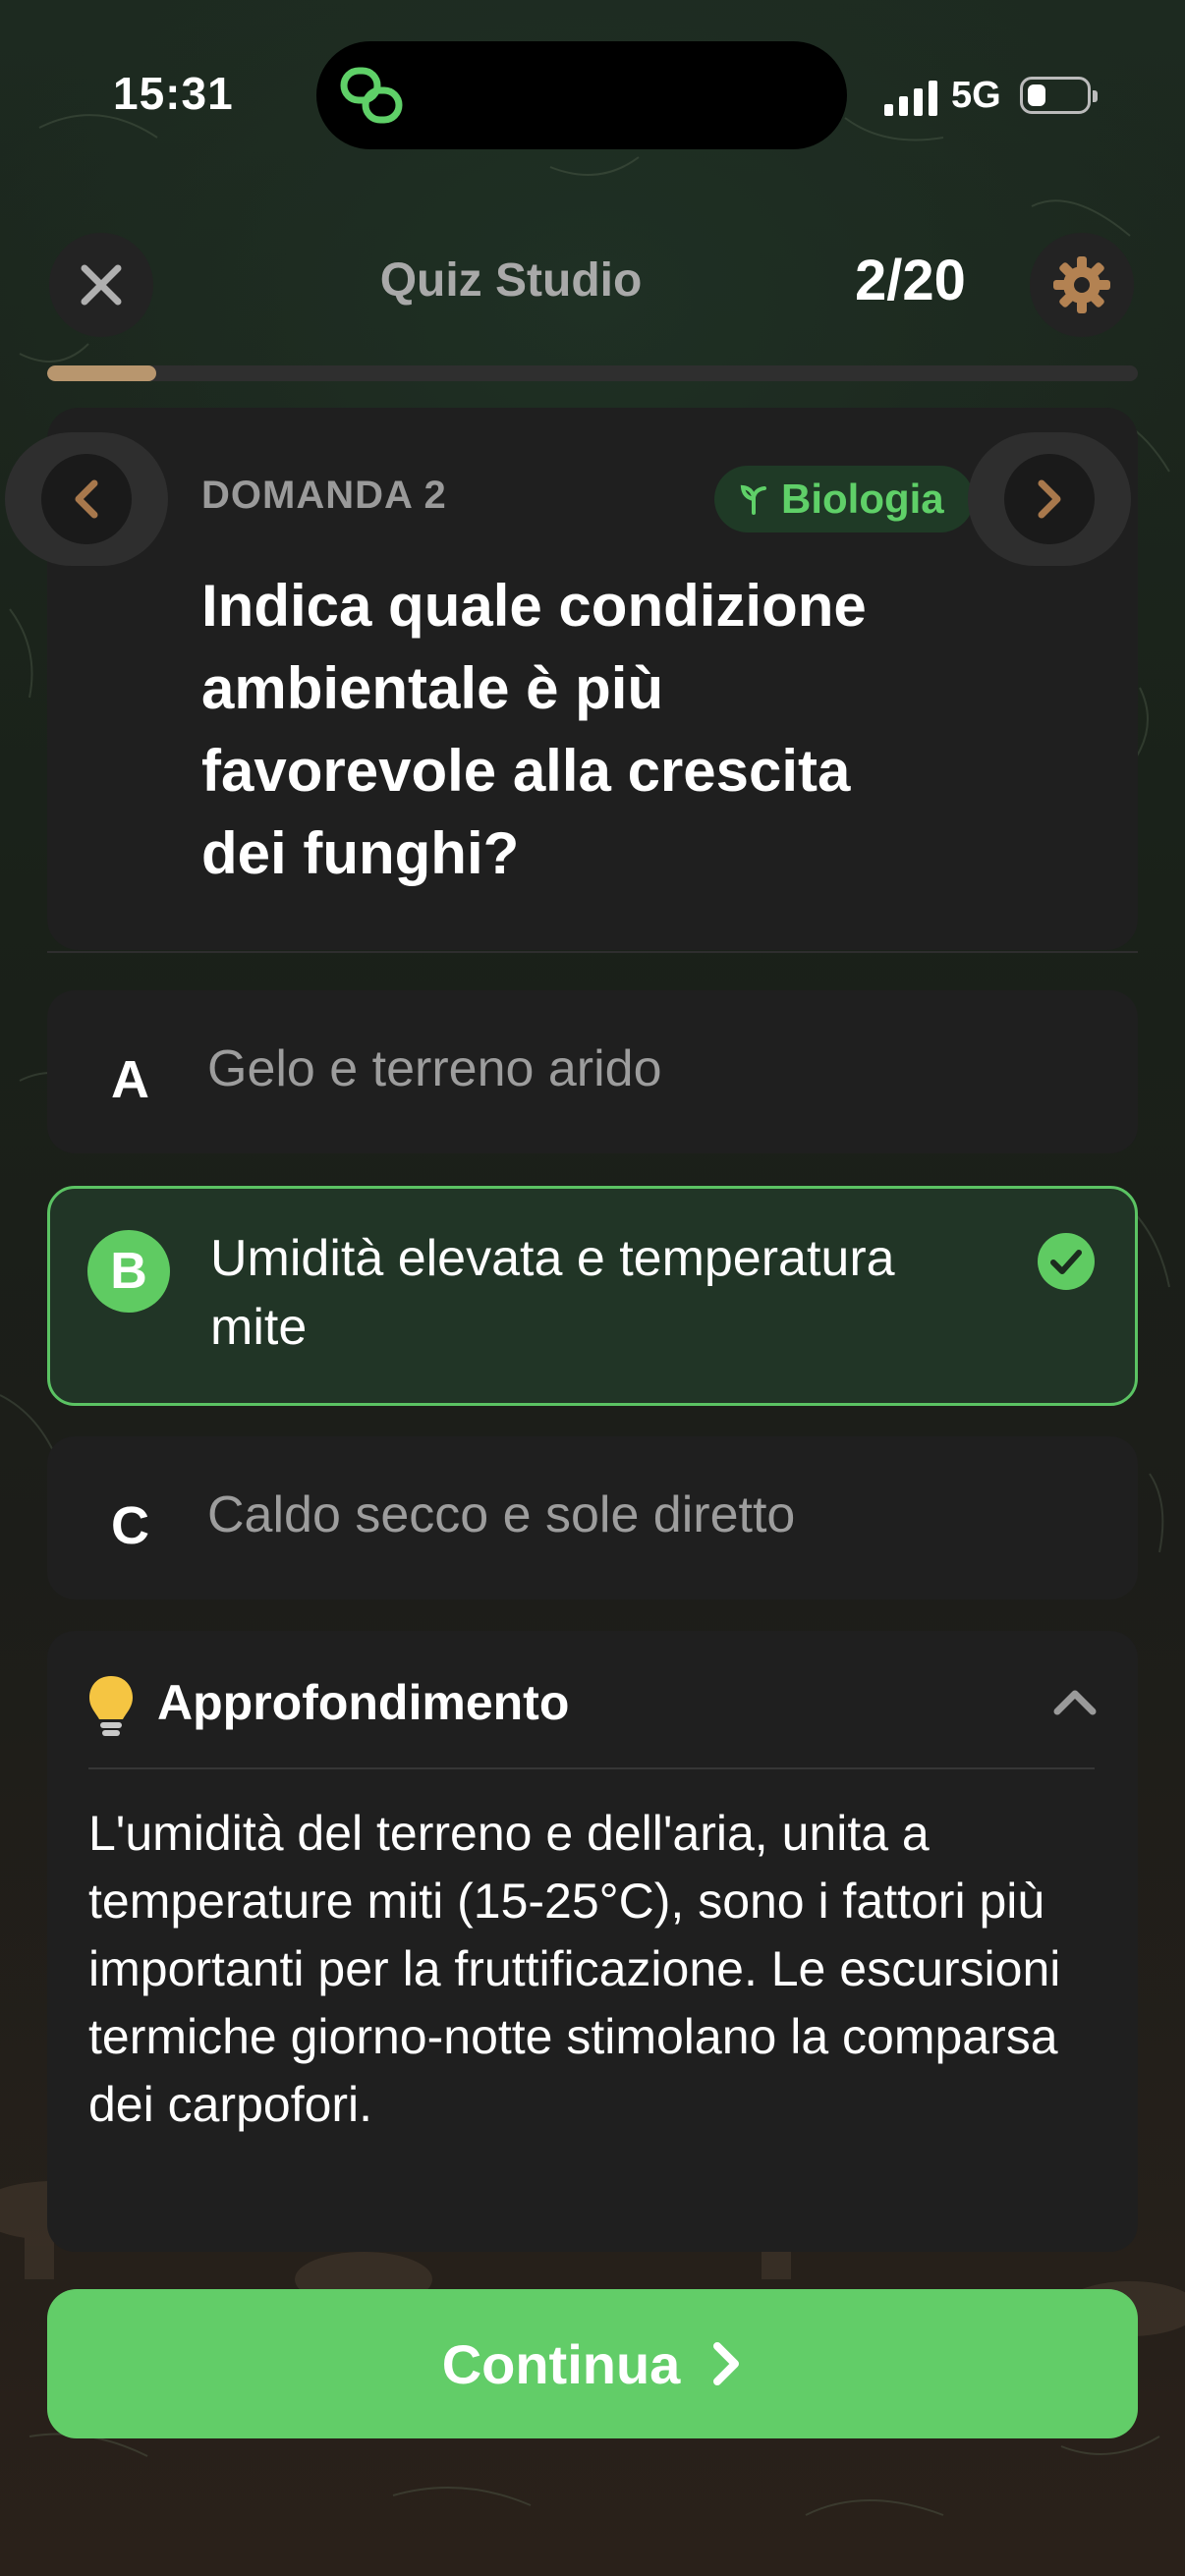  Describe the element at coordinates (130, 1525) in the screenshot. I see `answer-letter: C` at that location.